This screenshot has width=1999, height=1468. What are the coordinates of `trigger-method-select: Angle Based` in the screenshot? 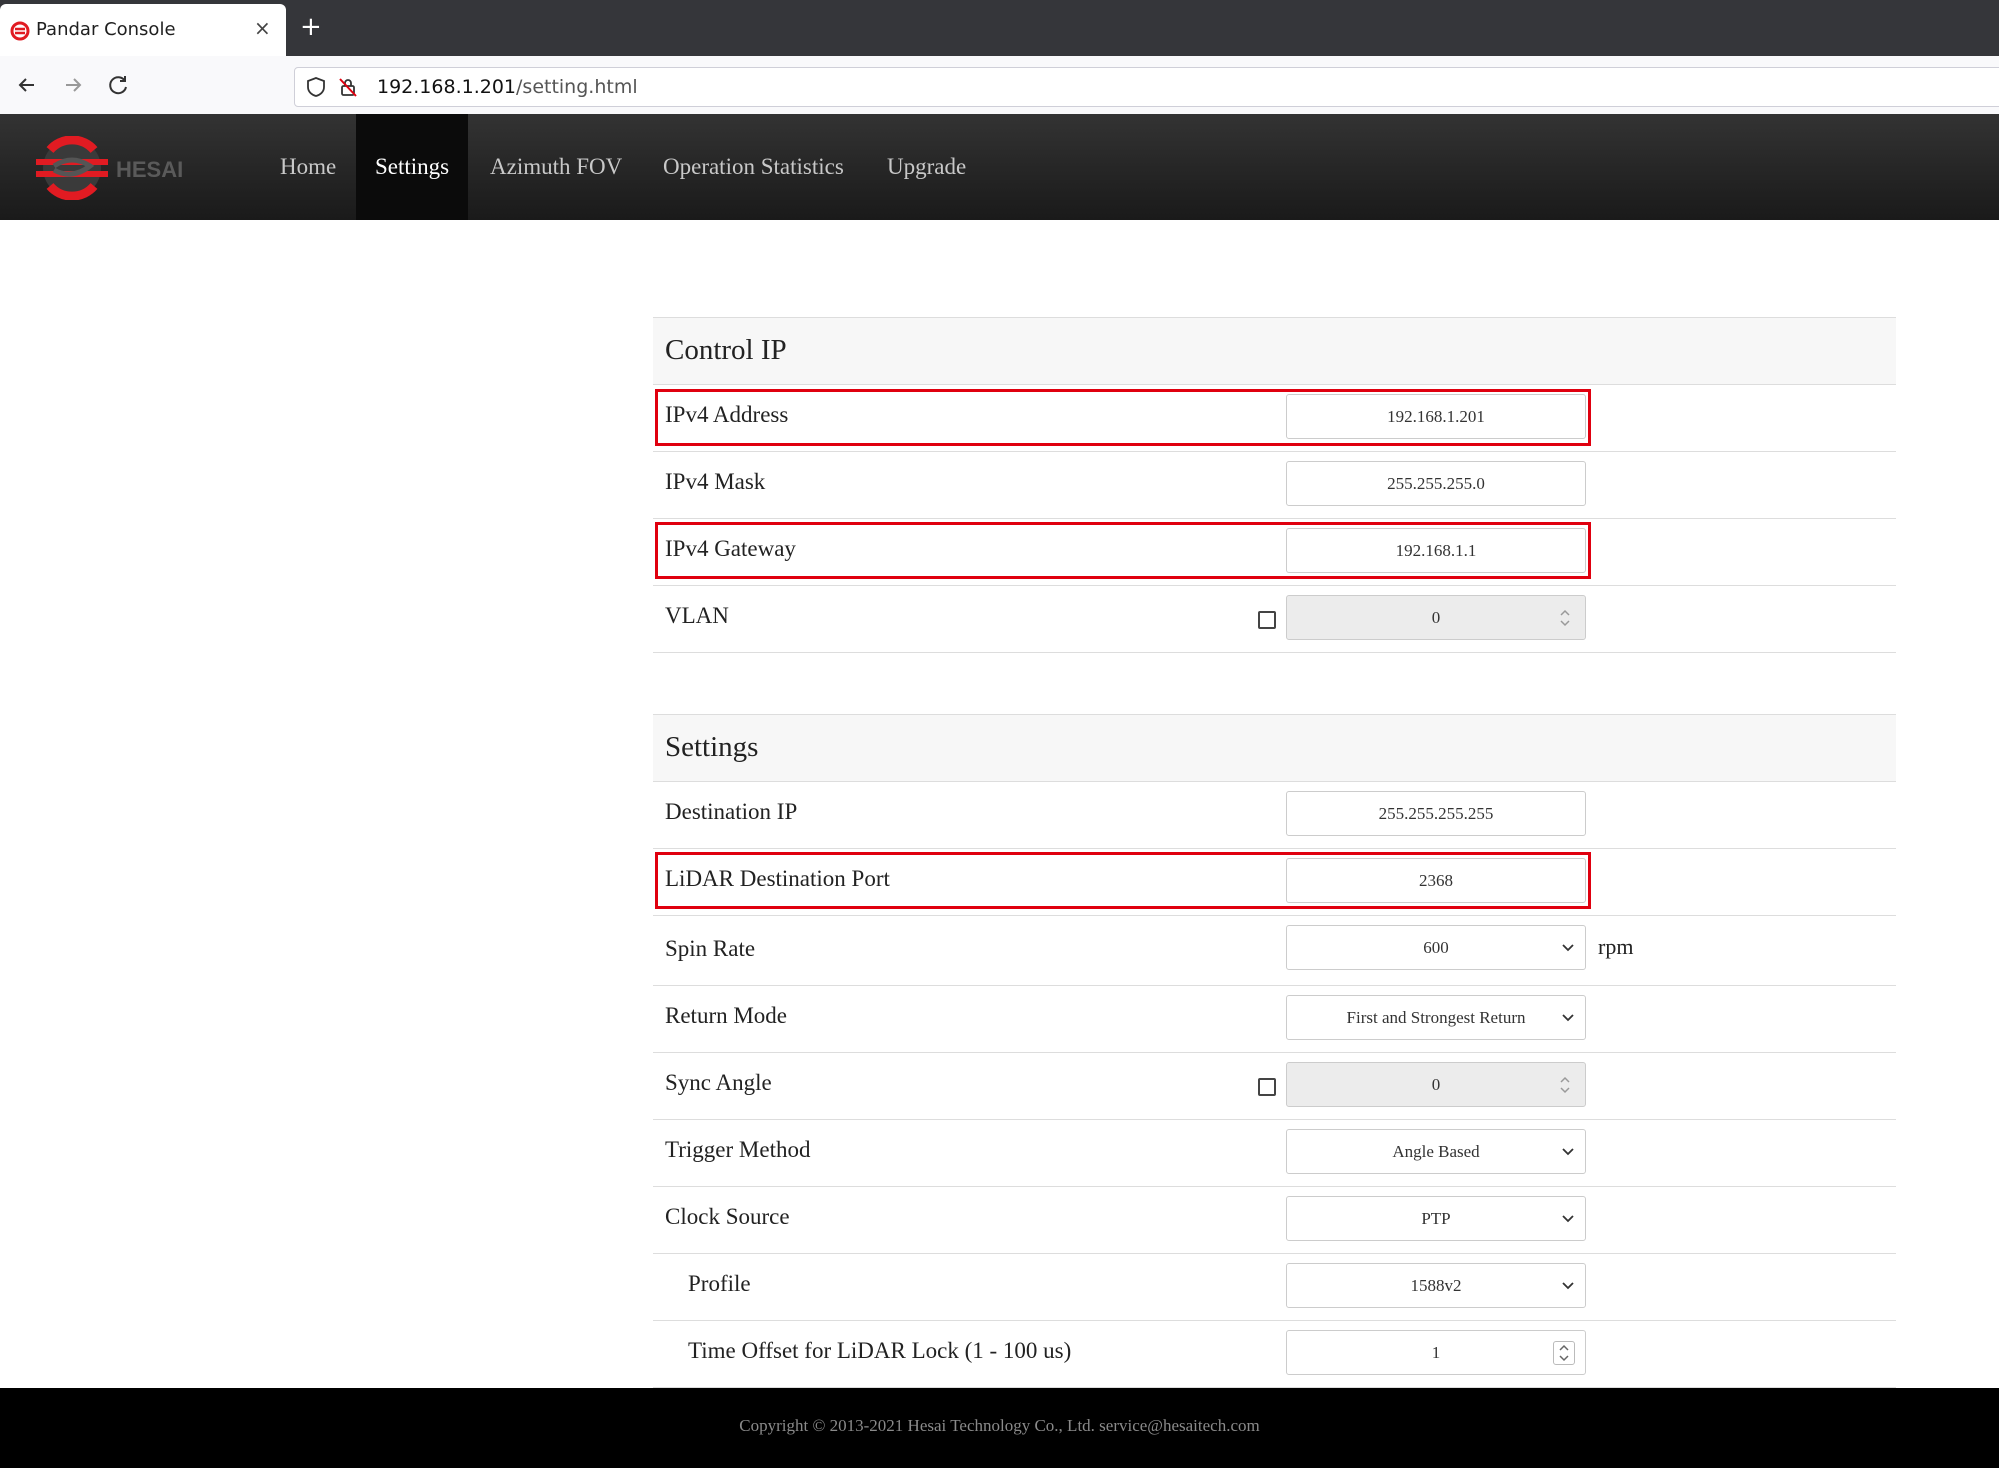 It's located at (1436, 1151).